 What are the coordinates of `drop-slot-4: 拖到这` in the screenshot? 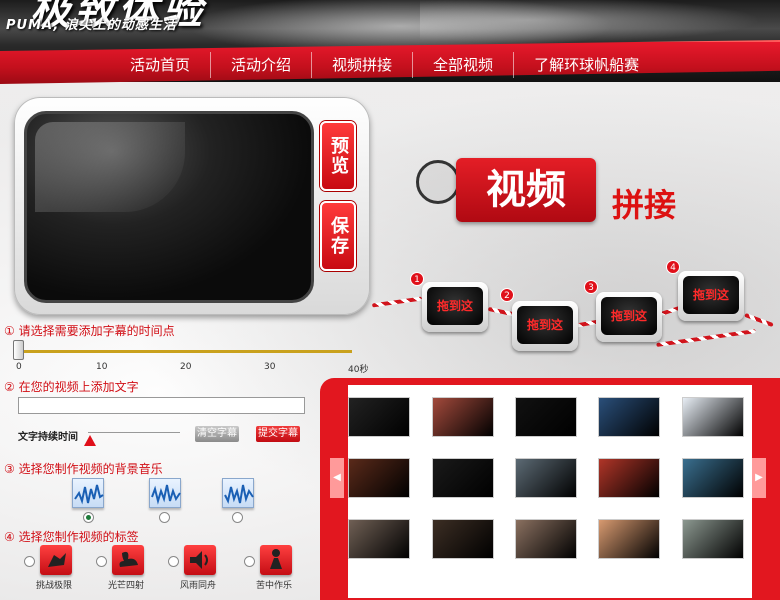 It's located at (711, 296).